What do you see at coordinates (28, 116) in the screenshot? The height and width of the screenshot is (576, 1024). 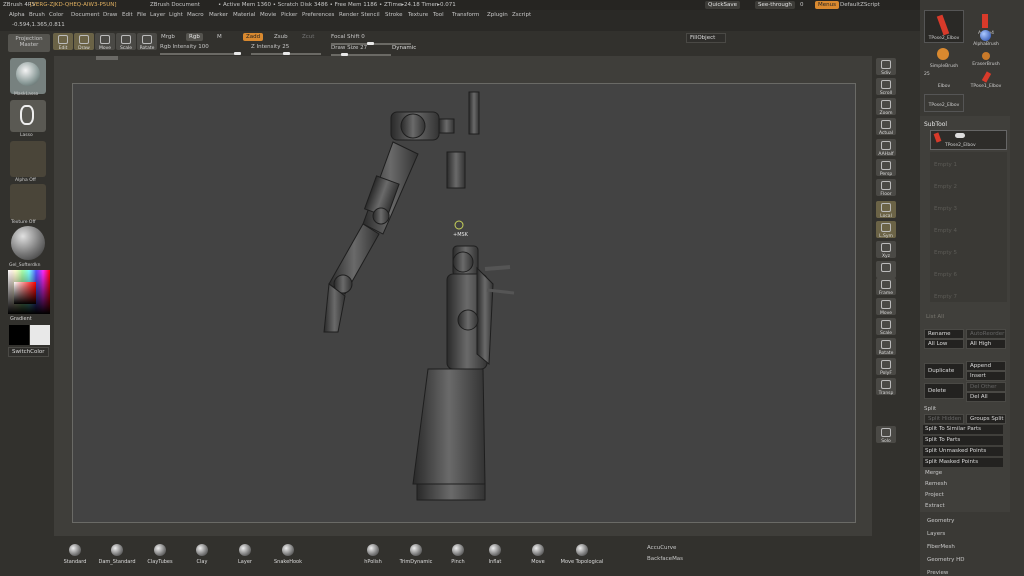 I see `stroke-thumbnail` at bounding box center [28, 116].